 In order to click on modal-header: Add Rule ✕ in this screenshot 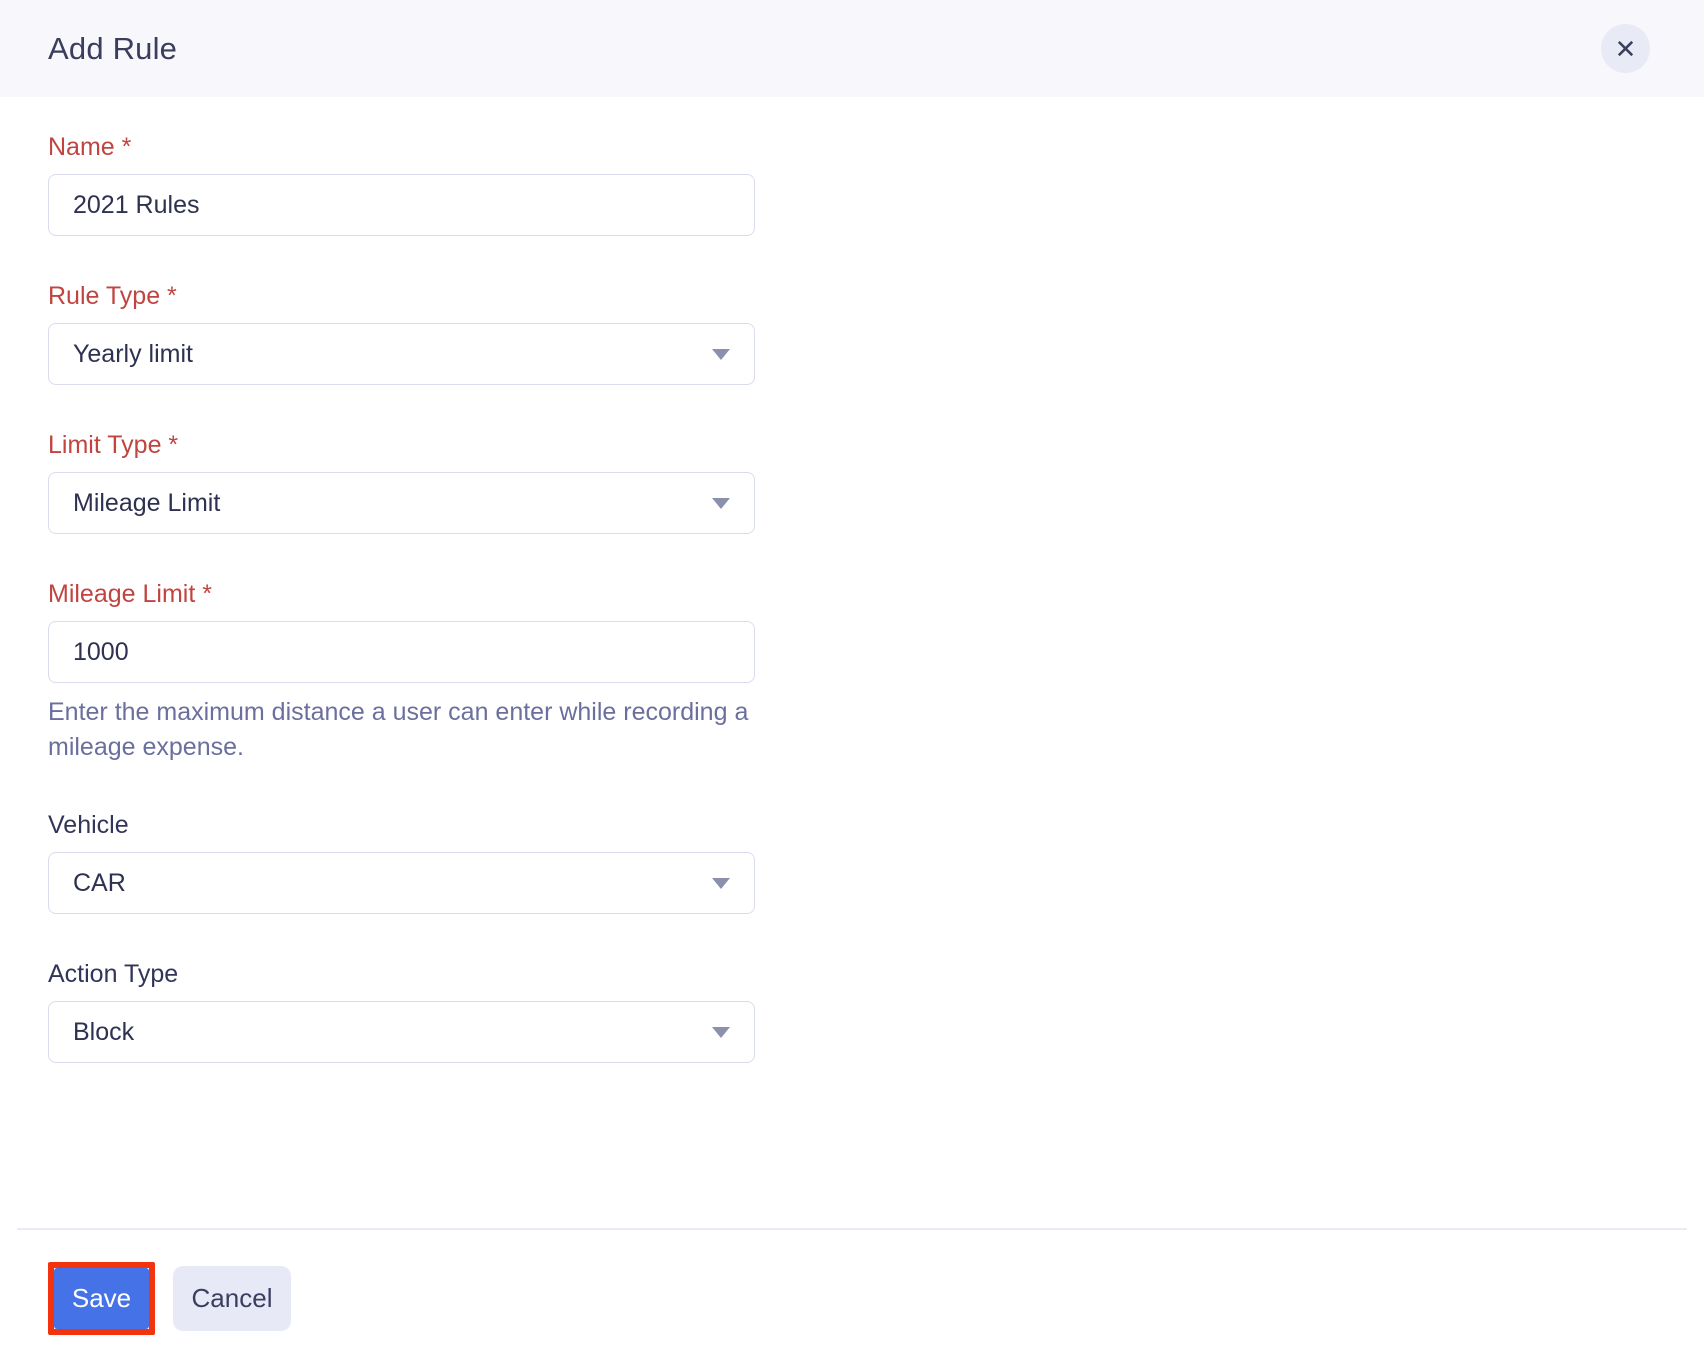, I will do `click(852, 48)`.